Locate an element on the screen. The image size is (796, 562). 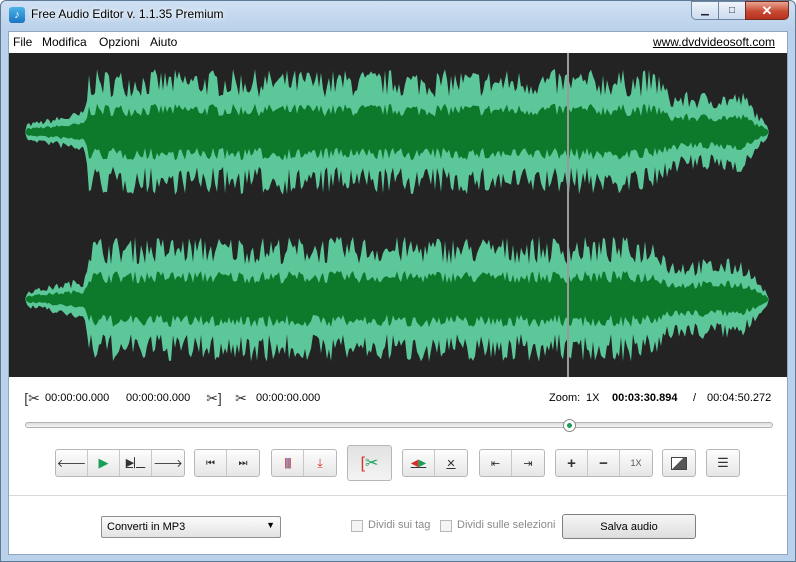
skip-start-button: ⏮ is located at coordinates (211, 463).